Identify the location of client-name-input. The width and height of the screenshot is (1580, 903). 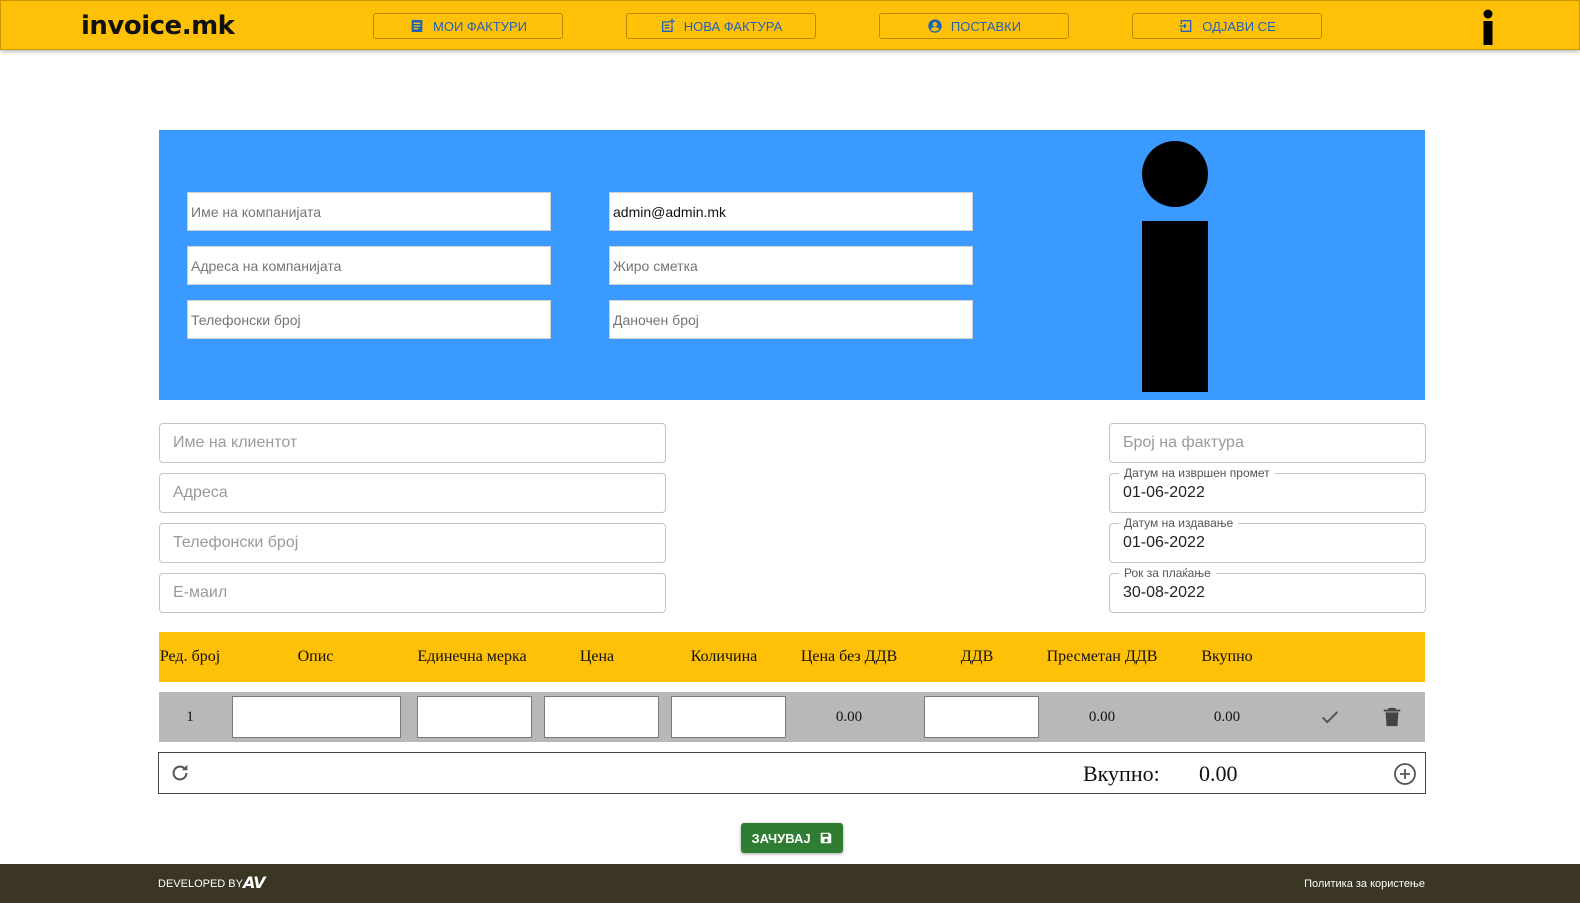
(412, 443).